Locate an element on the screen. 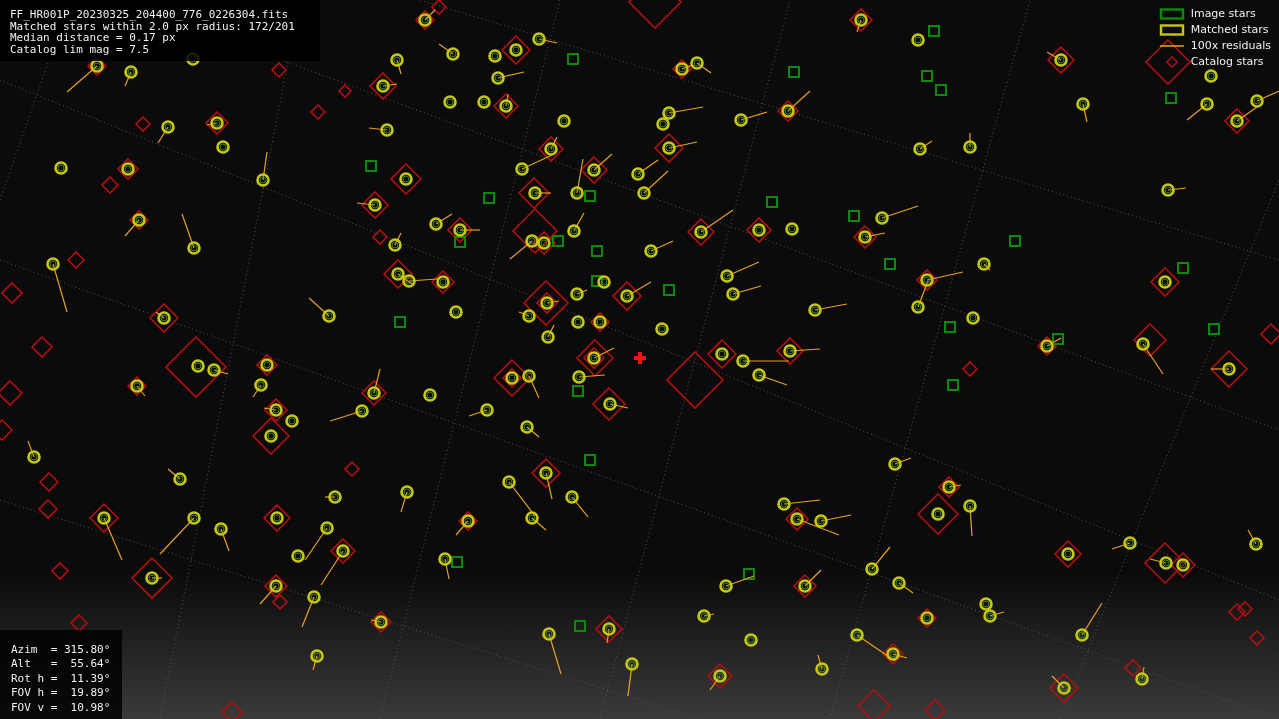 This screenshot has height=719, width=1279. pointing-text: Azim = 315.80° is located at coordinates (61, 649).